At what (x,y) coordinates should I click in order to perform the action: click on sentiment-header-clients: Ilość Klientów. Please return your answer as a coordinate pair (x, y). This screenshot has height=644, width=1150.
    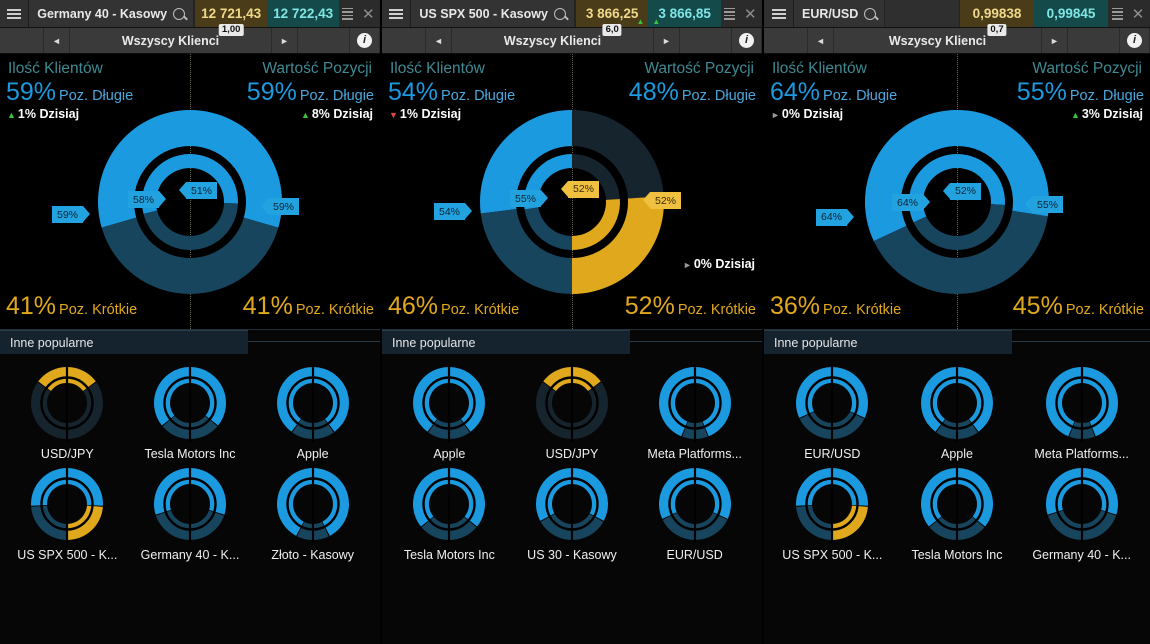
    Looking at the image, I should click on (819, 68).